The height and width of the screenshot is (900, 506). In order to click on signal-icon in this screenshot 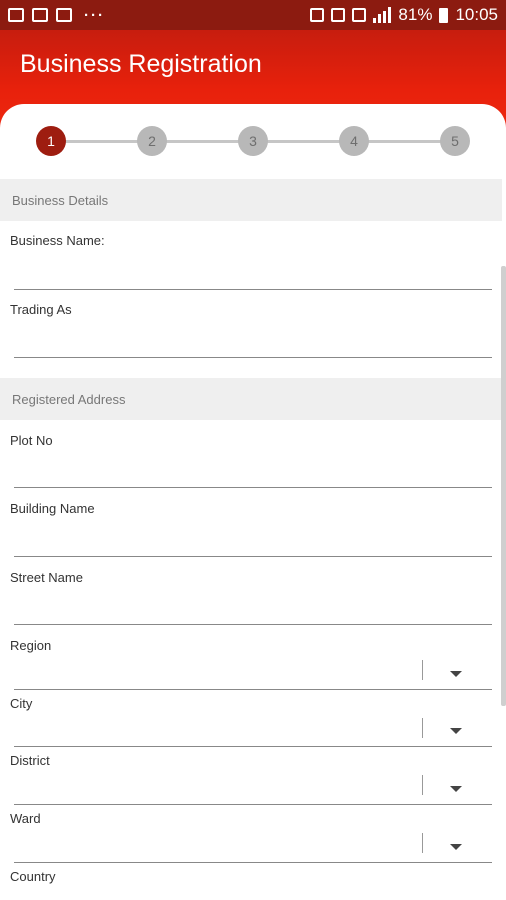, I will do `click(382, 15)`.